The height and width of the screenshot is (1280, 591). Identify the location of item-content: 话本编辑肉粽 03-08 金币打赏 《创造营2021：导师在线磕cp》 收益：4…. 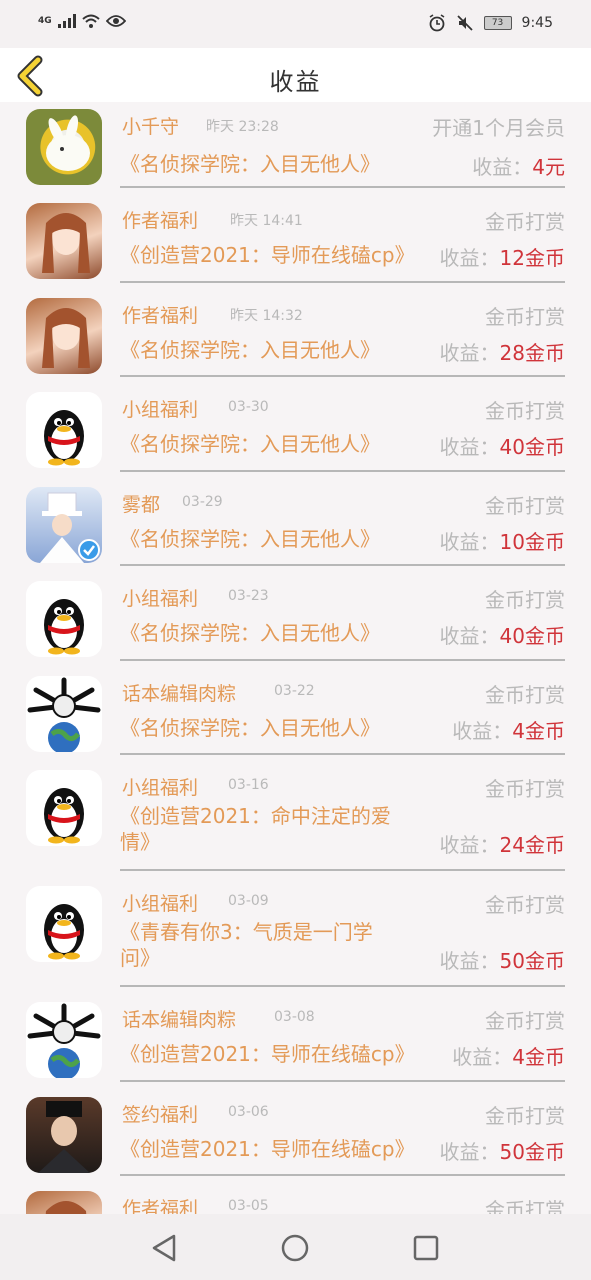
(342, 1038).